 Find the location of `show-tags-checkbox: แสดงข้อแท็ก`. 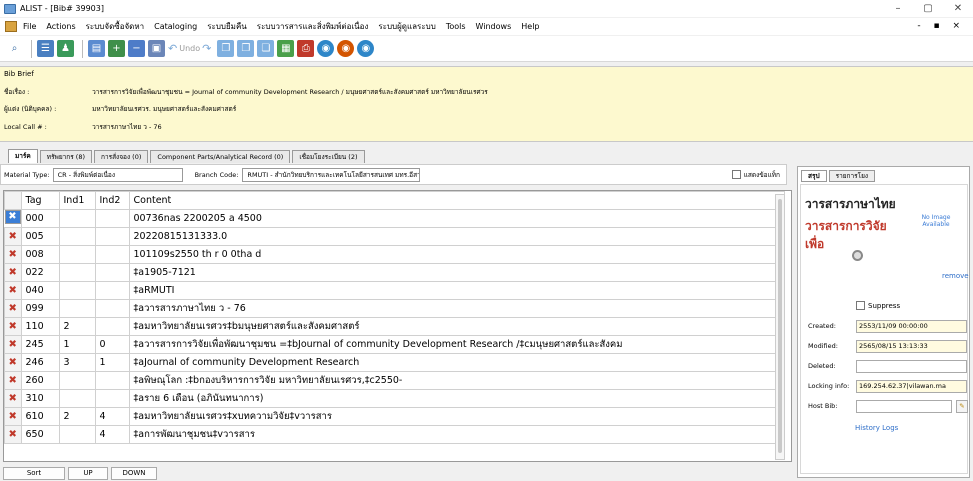

show-tags-checkbox: แสดงข้อแท็ก is located at coordinates (755, 175).